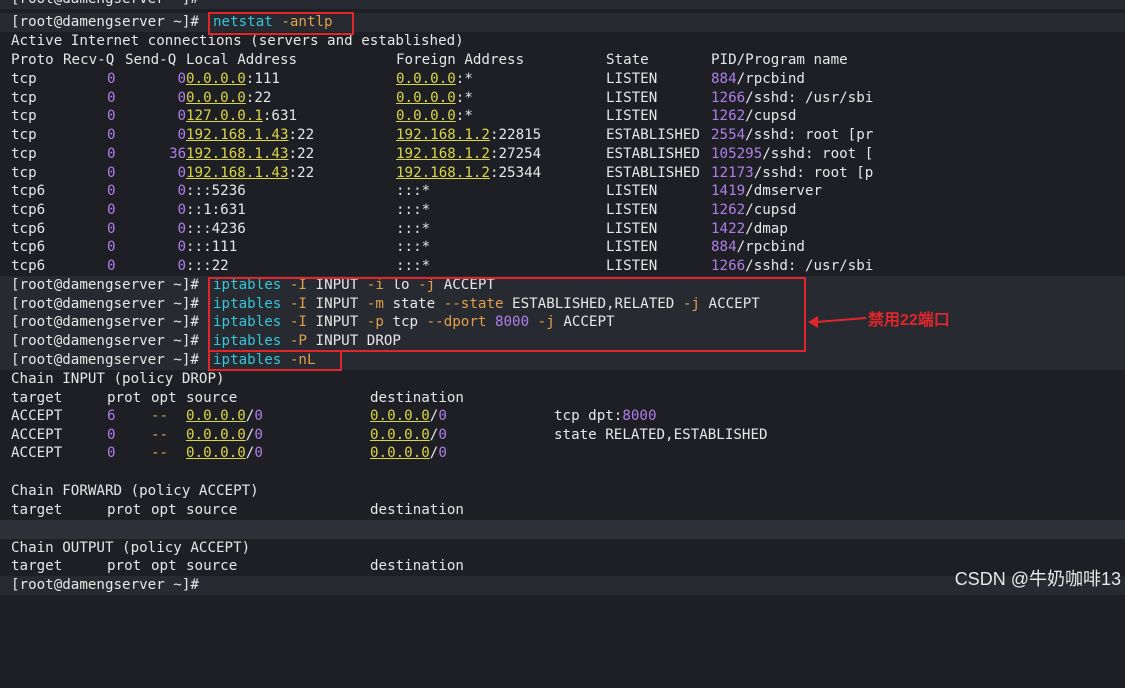  Describe the element at coordinates (212, 247) in the screenshot. I see `cell-local-address: :::111` at that location.